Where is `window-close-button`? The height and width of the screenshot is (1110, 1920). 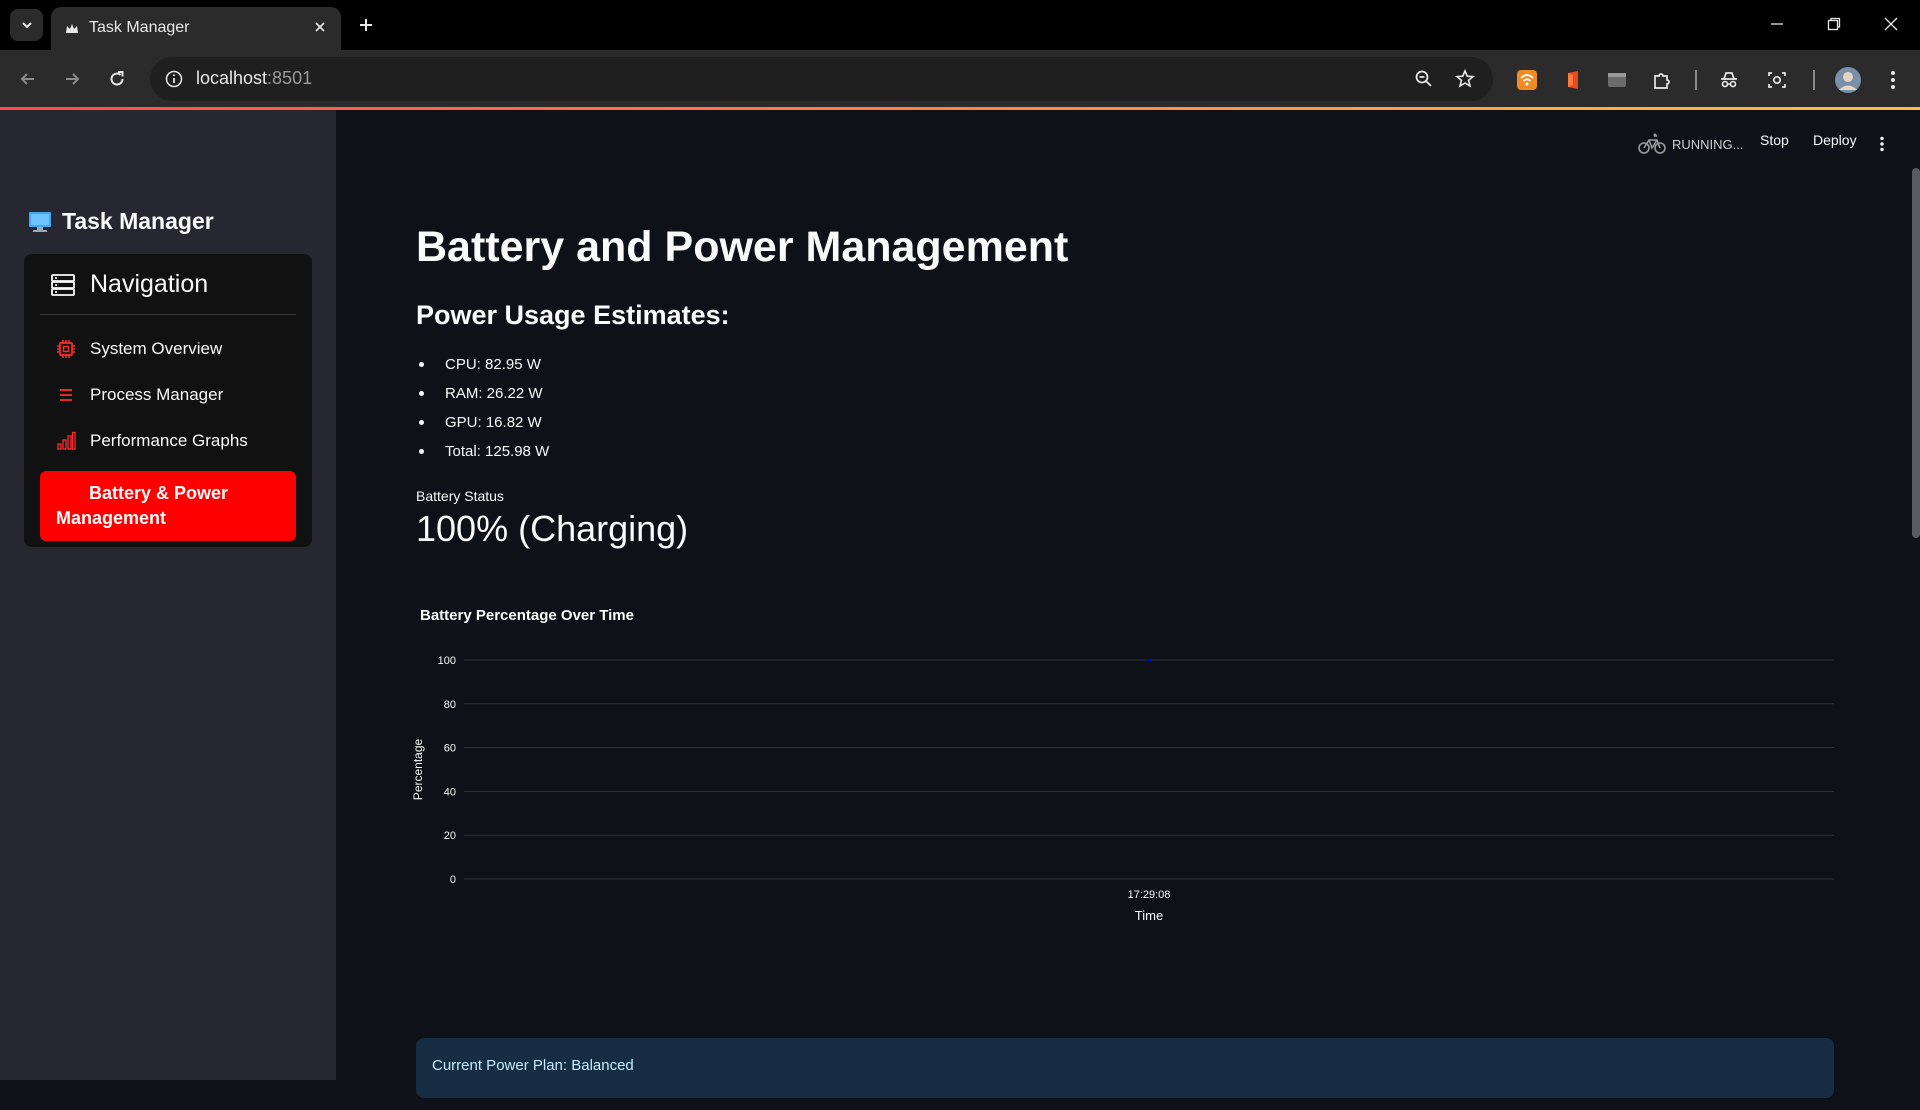
window-close-button is located at coordinates (1891, 24).